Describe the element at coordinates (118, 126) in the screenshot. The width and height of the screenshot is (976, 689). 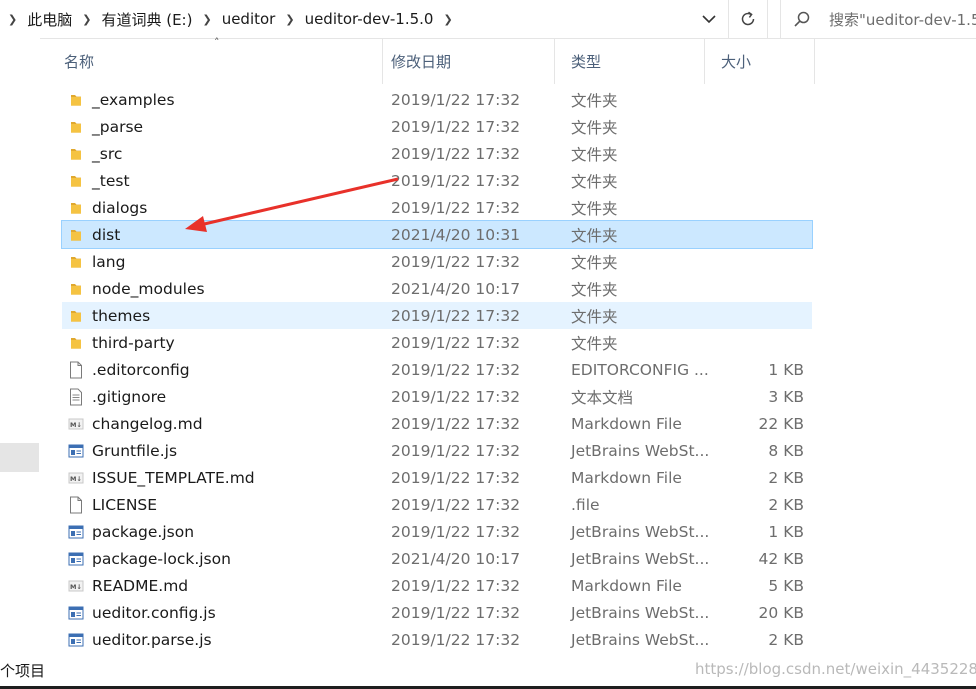
I see `file-name: _parse` at that location.